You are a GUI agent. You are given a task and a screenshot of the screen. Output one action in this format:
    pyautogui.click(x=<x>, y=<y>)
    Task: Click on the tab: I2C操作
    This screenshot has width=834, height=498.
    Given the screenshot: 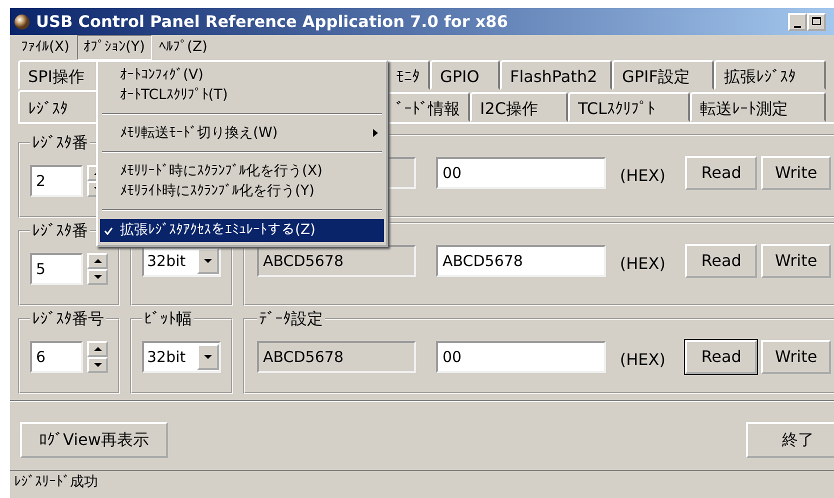 What is the action you would take?
    pyautogui.click(x=519, y=107)
    